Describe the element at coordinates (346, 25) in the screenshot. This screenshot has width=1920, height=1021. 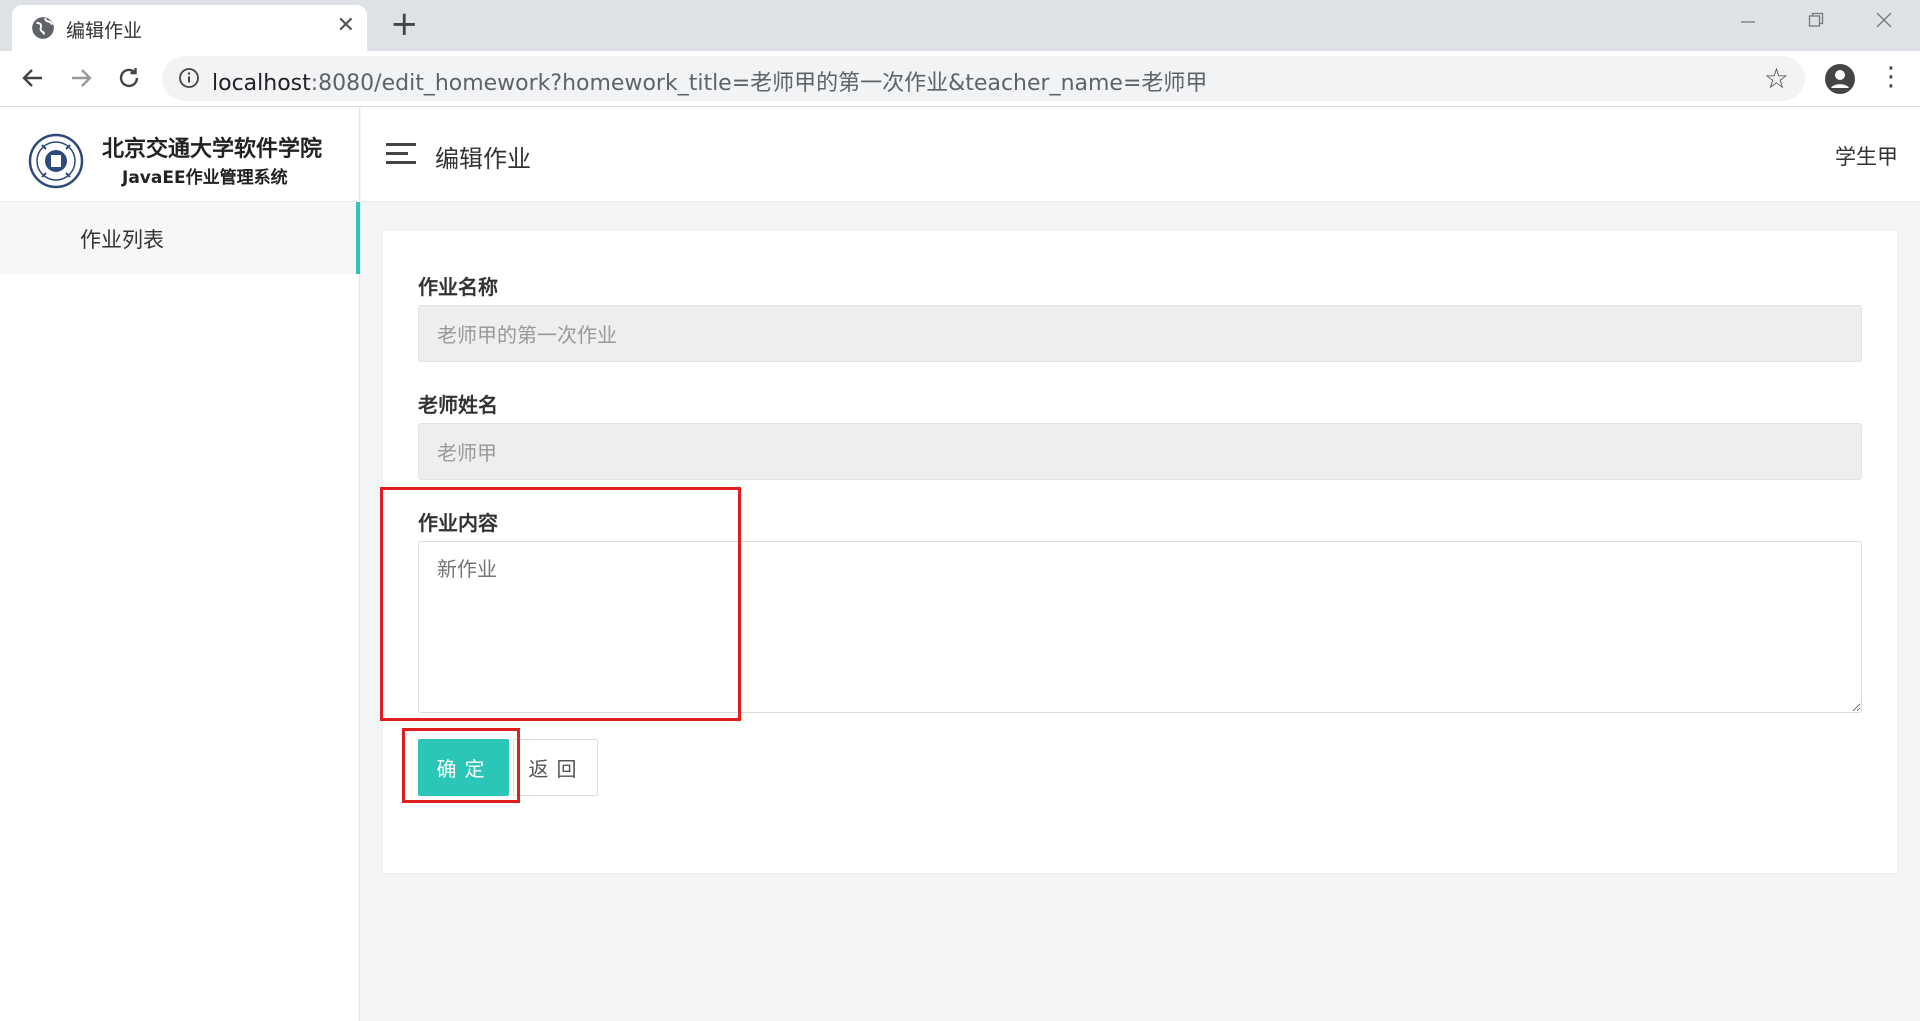
I see `tab-close-icon: ✕` at that location.